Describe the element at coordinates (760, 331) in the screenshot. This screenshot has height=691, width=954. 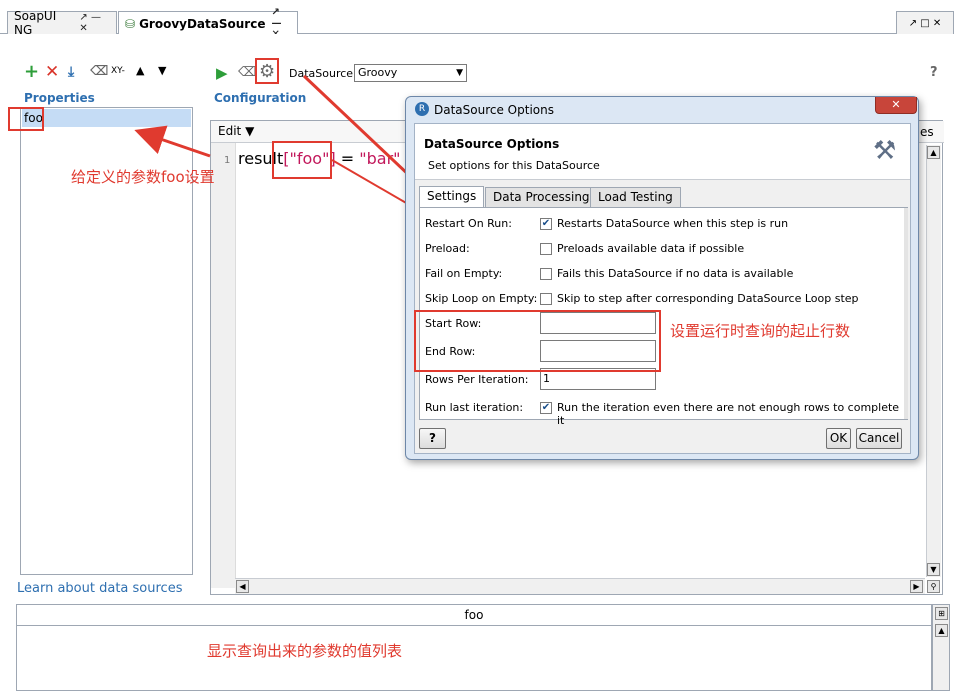
I see `annotation-rows-note: 设置运行时查询的起止行数` at that location.